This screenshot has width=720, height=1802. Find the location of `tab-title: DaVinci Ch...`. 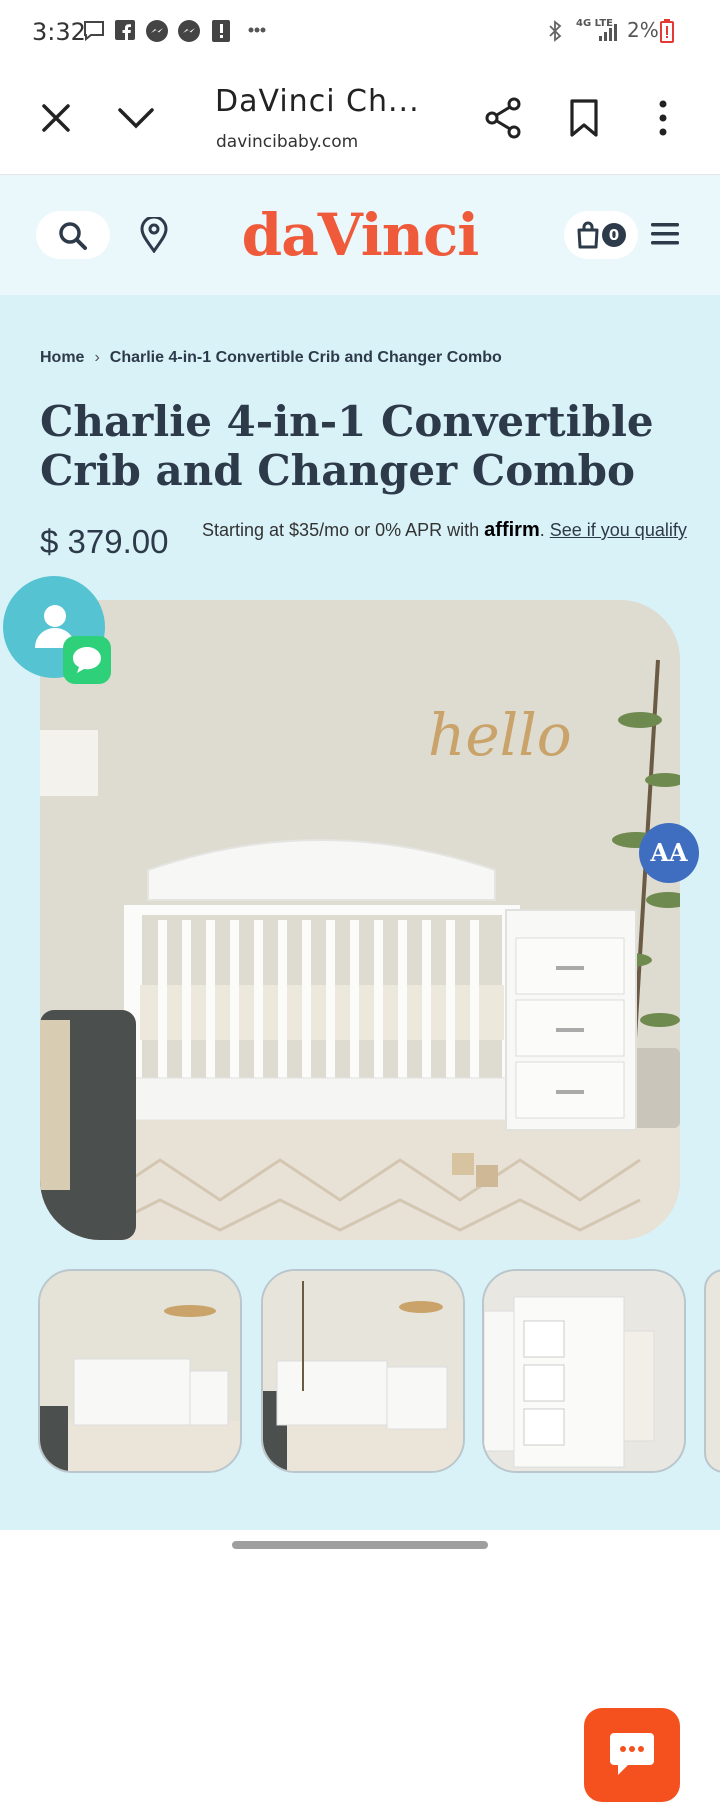

tab-title: DaVinci Ch... is located at coordinates (317, 101).